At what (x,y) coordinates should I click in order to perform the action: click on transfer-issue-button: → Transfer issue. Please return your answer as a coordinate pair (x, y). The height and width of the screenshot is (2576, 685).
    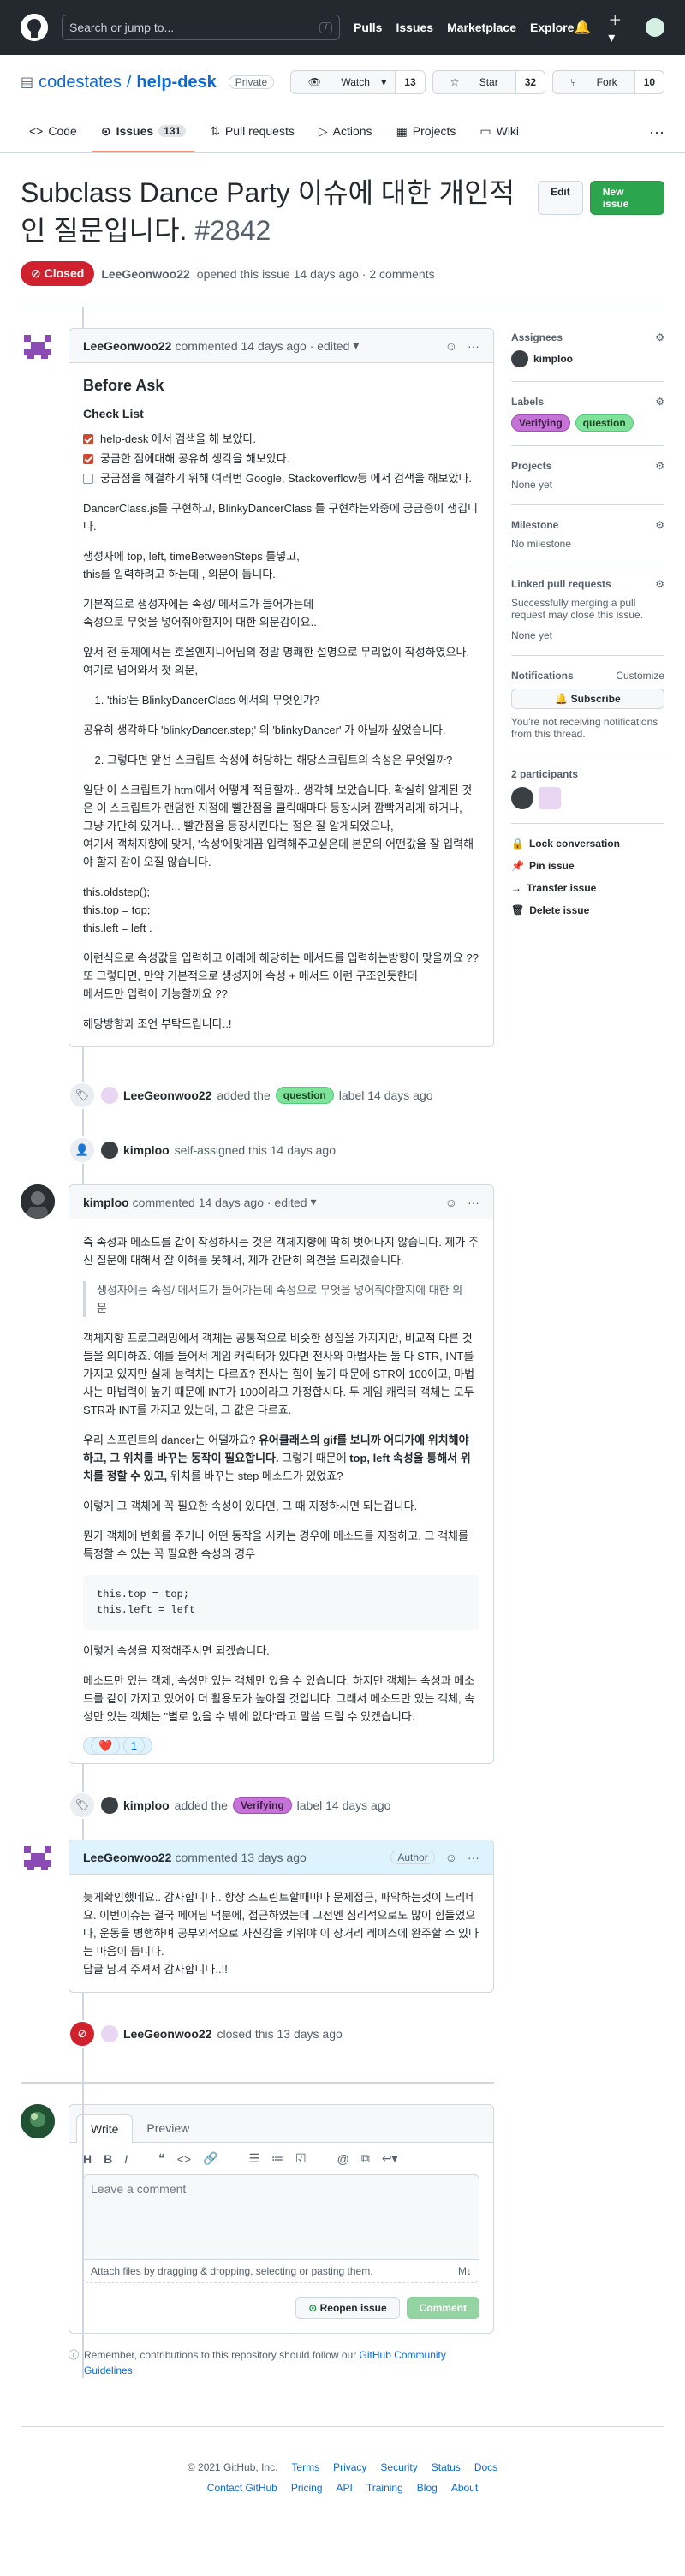
    Looking at the image, I should click on (587, 888).